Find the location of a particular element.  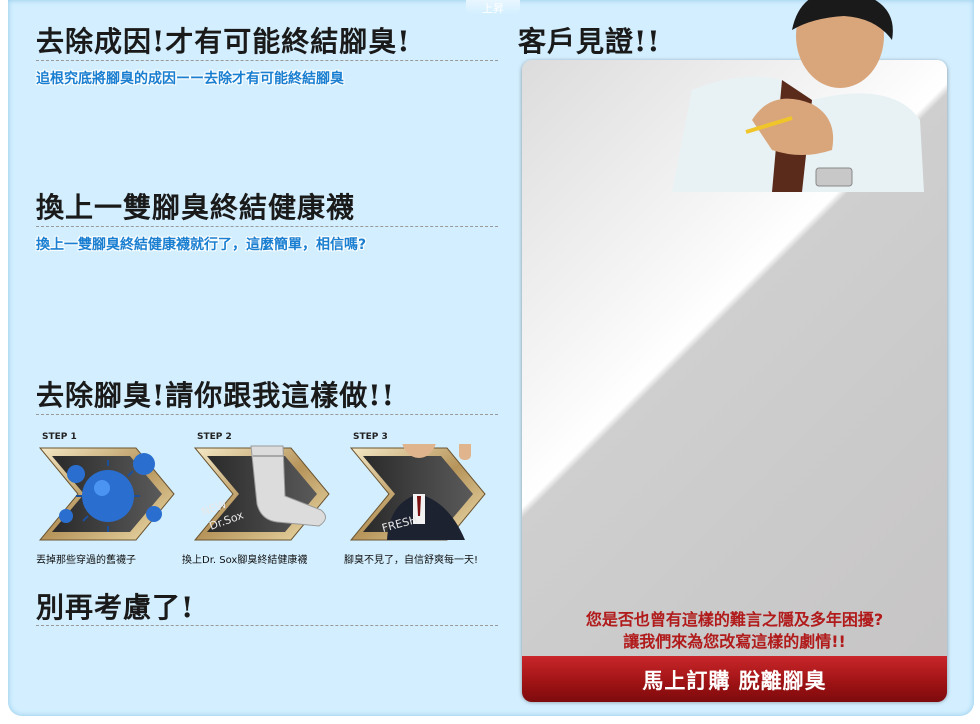

step-3-image: FRESH is located at coordinates (417, 492).